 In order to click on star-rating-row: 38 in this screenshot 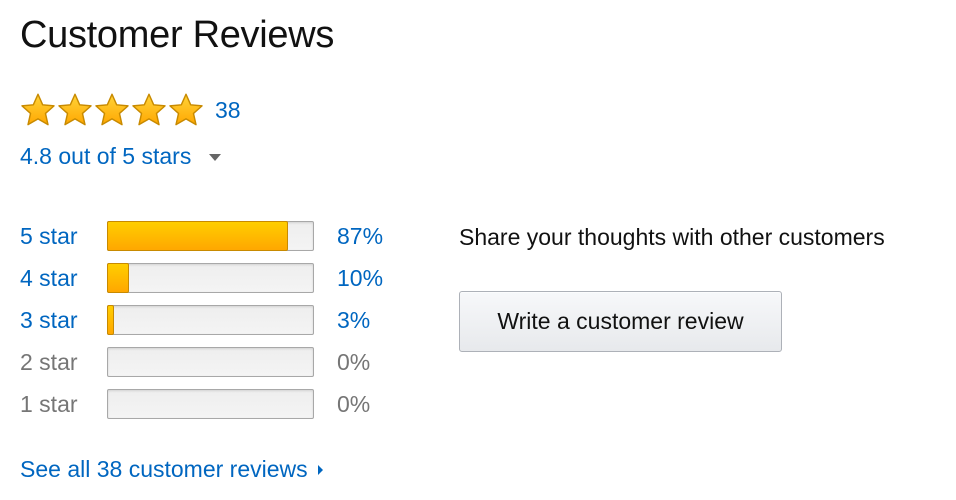, I will do `click(130, 110)`.